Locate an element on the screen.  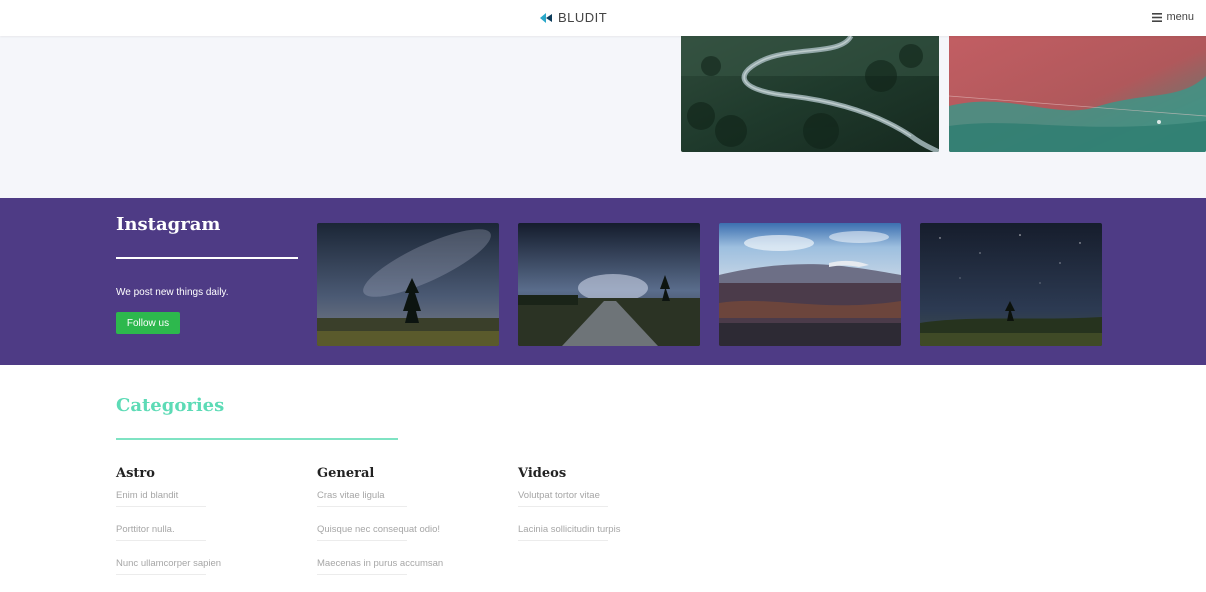
bludit-logo-icon is located at coordinates (546, 17).